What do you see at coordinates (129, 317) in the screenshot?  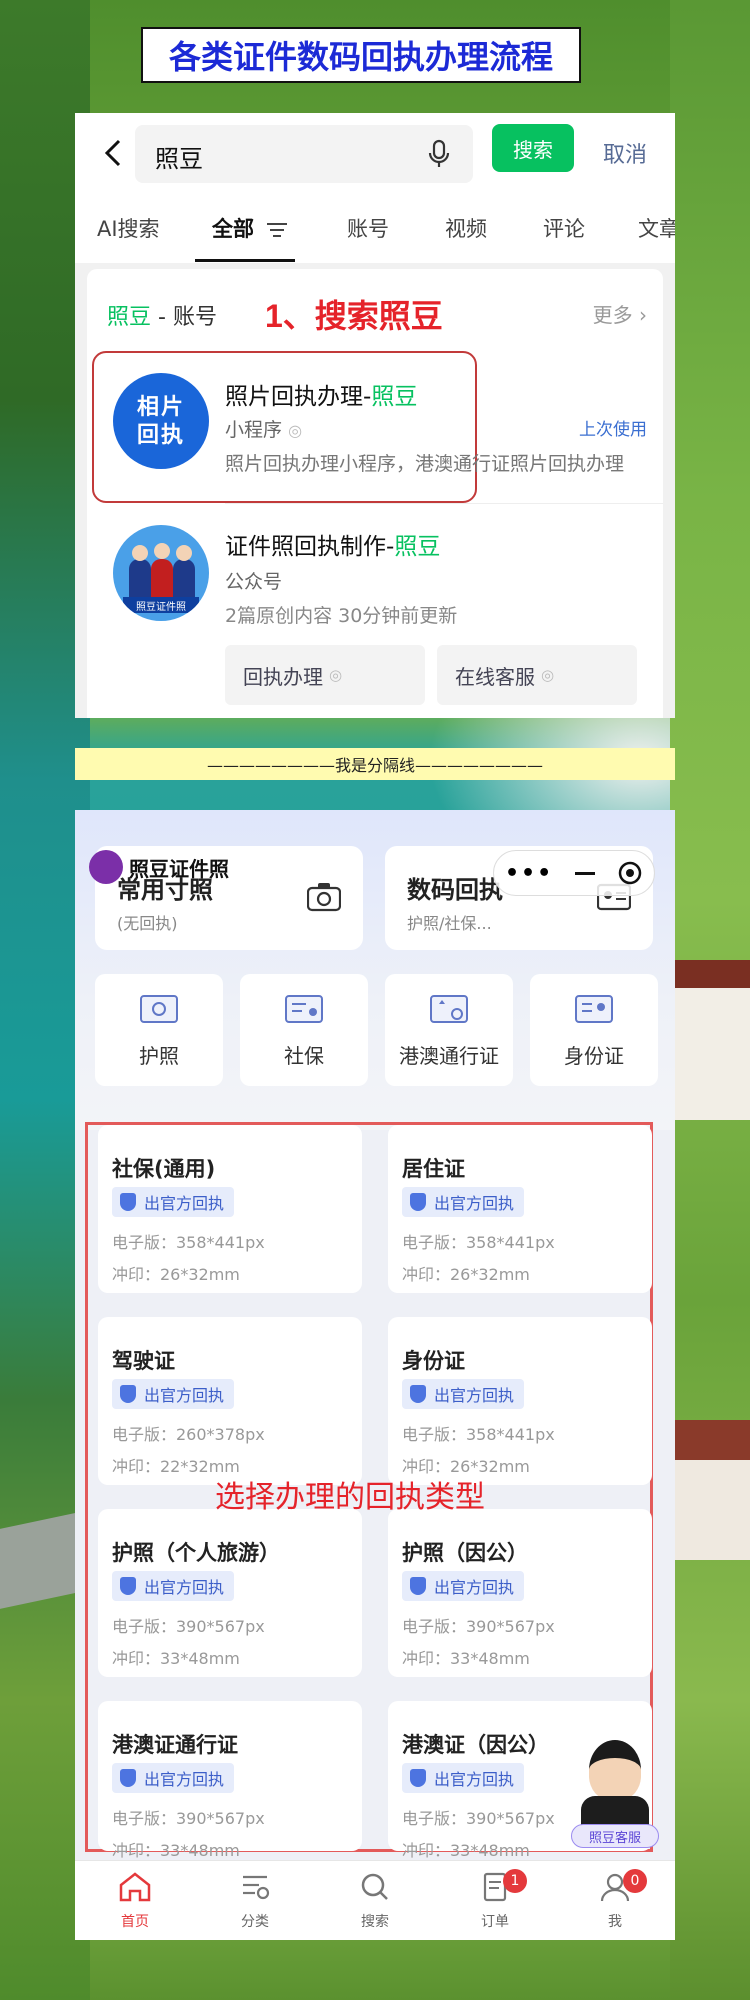 I see `section-keyword: 照豆` at bounding box center [129, 317].